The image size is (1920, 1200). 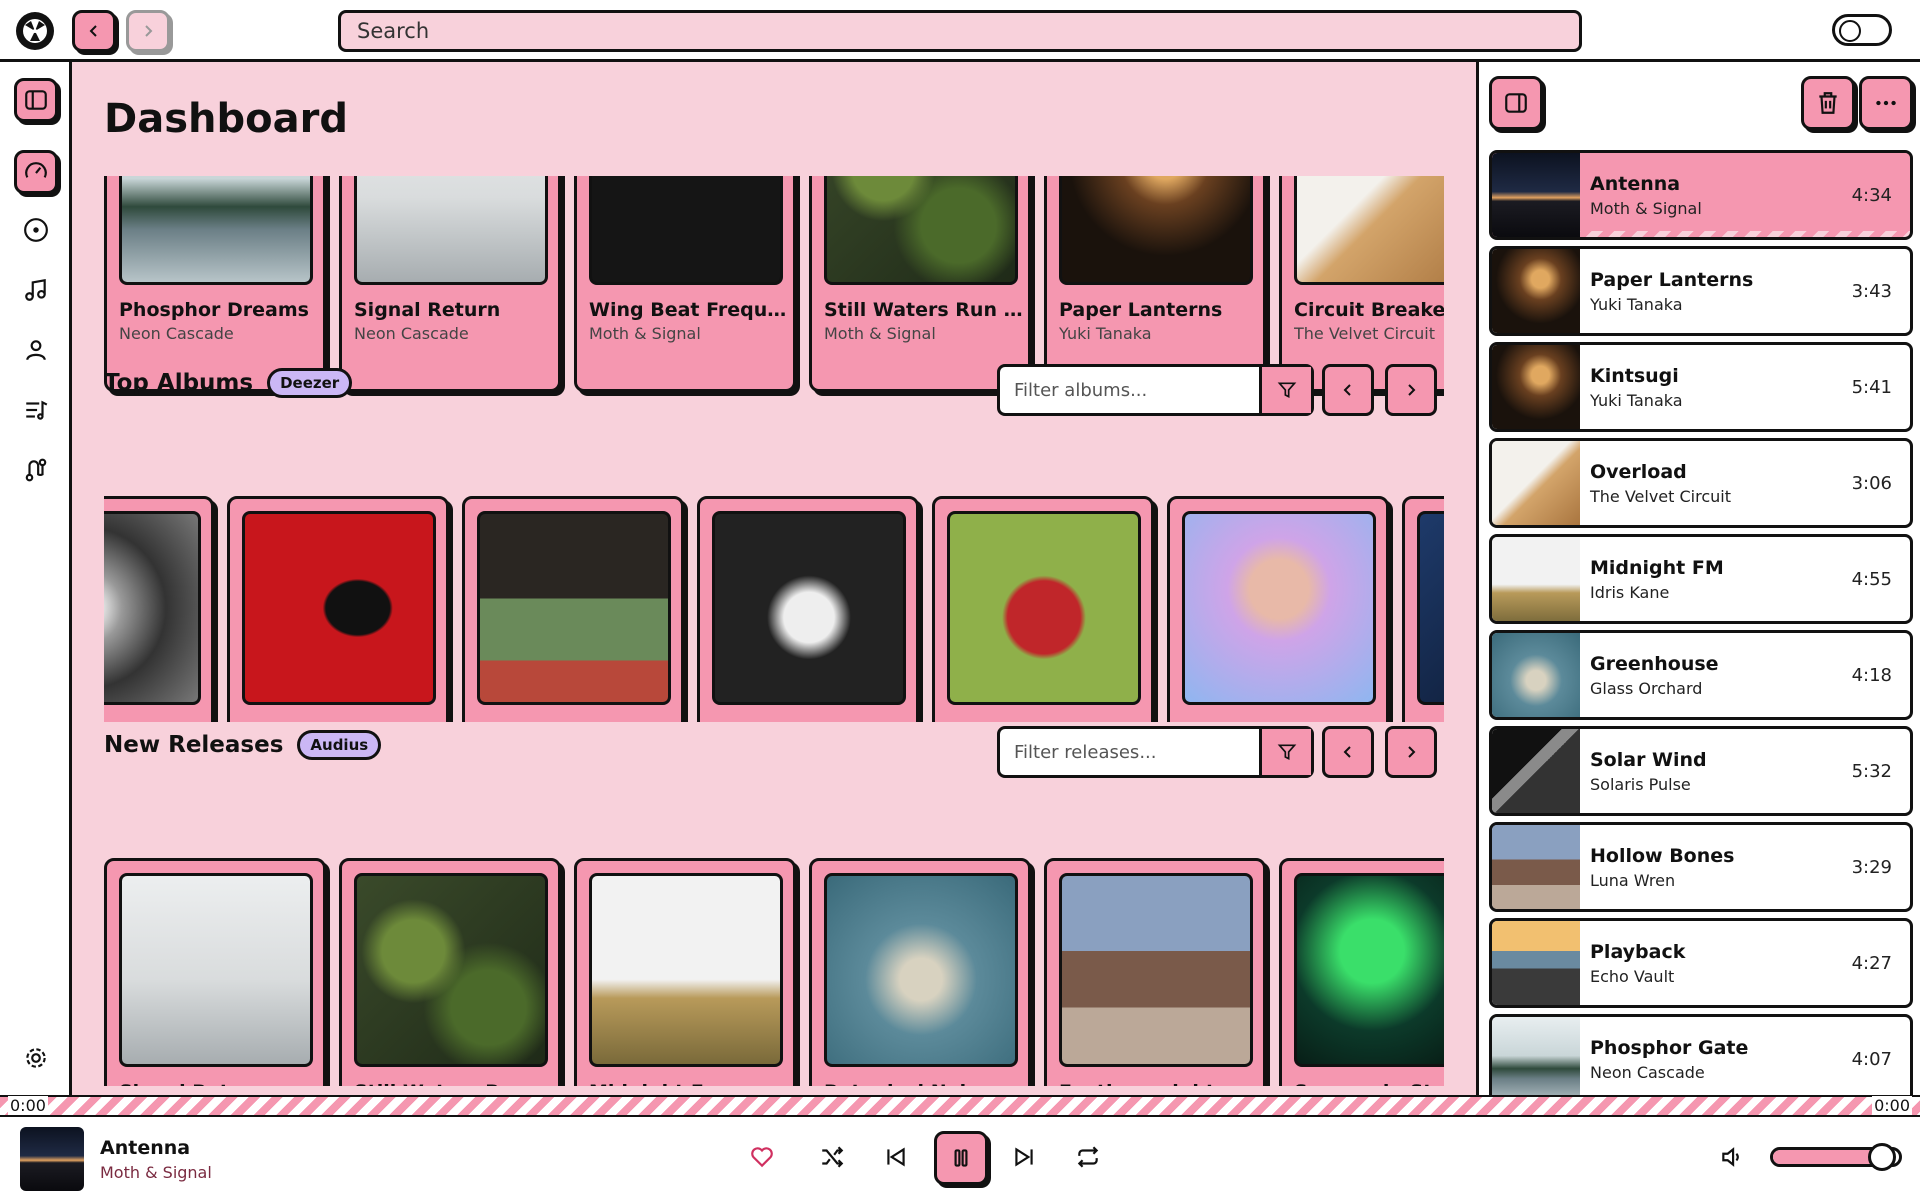 I want to click on recent-track-card: Wing Beat Frequency Moth & Signal, so click(x=685, y=284).